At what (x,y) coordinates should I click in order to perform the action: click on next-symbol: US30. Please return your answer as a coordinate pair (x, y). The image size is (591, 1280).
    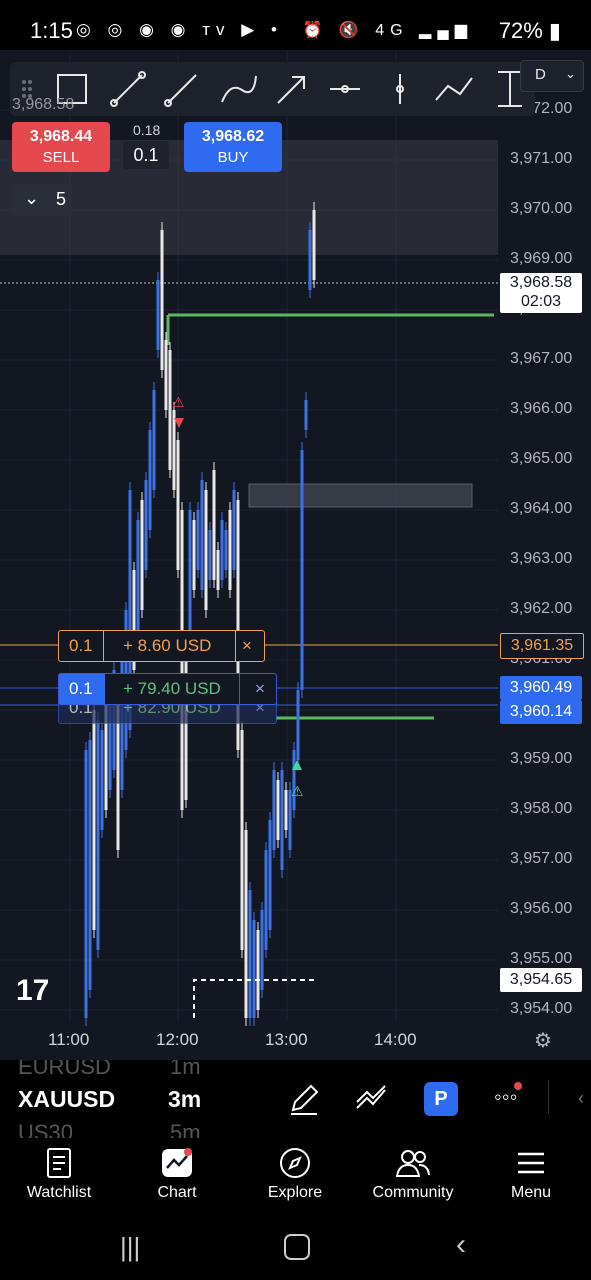
    Looking at the image, I should click on (45, 1129).